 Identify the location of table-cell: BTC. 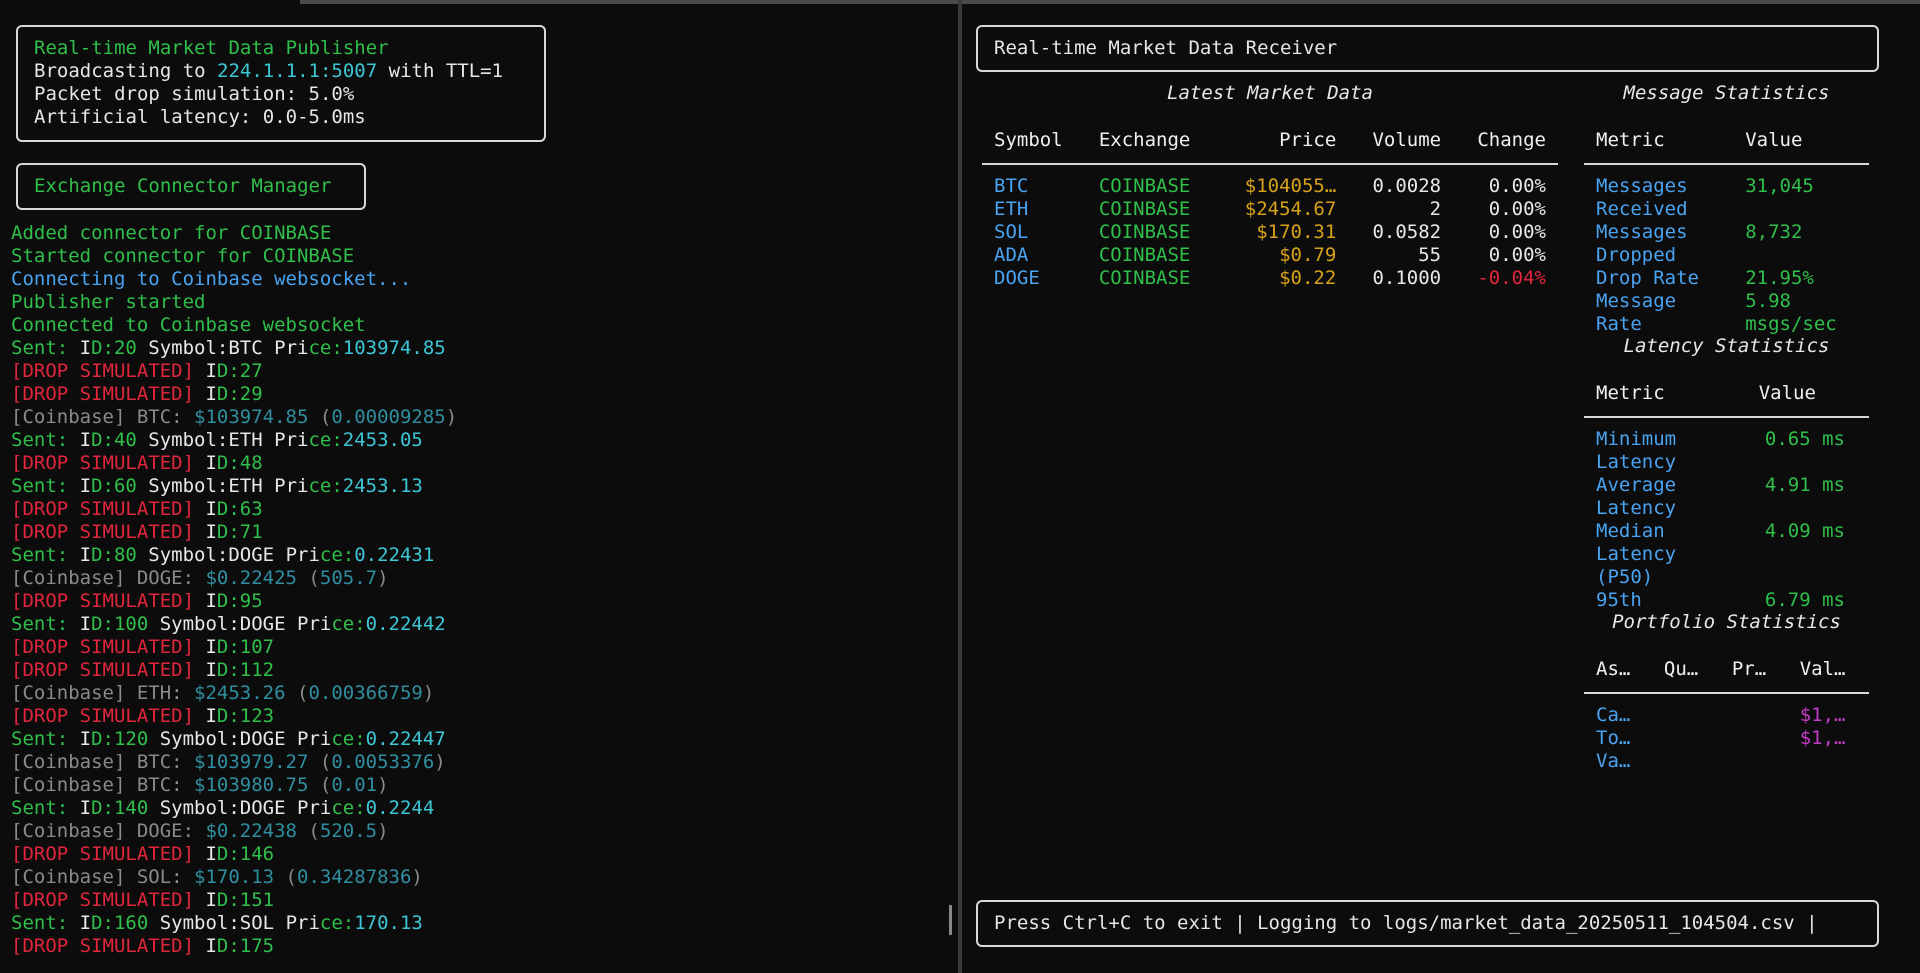
(1011, 186).